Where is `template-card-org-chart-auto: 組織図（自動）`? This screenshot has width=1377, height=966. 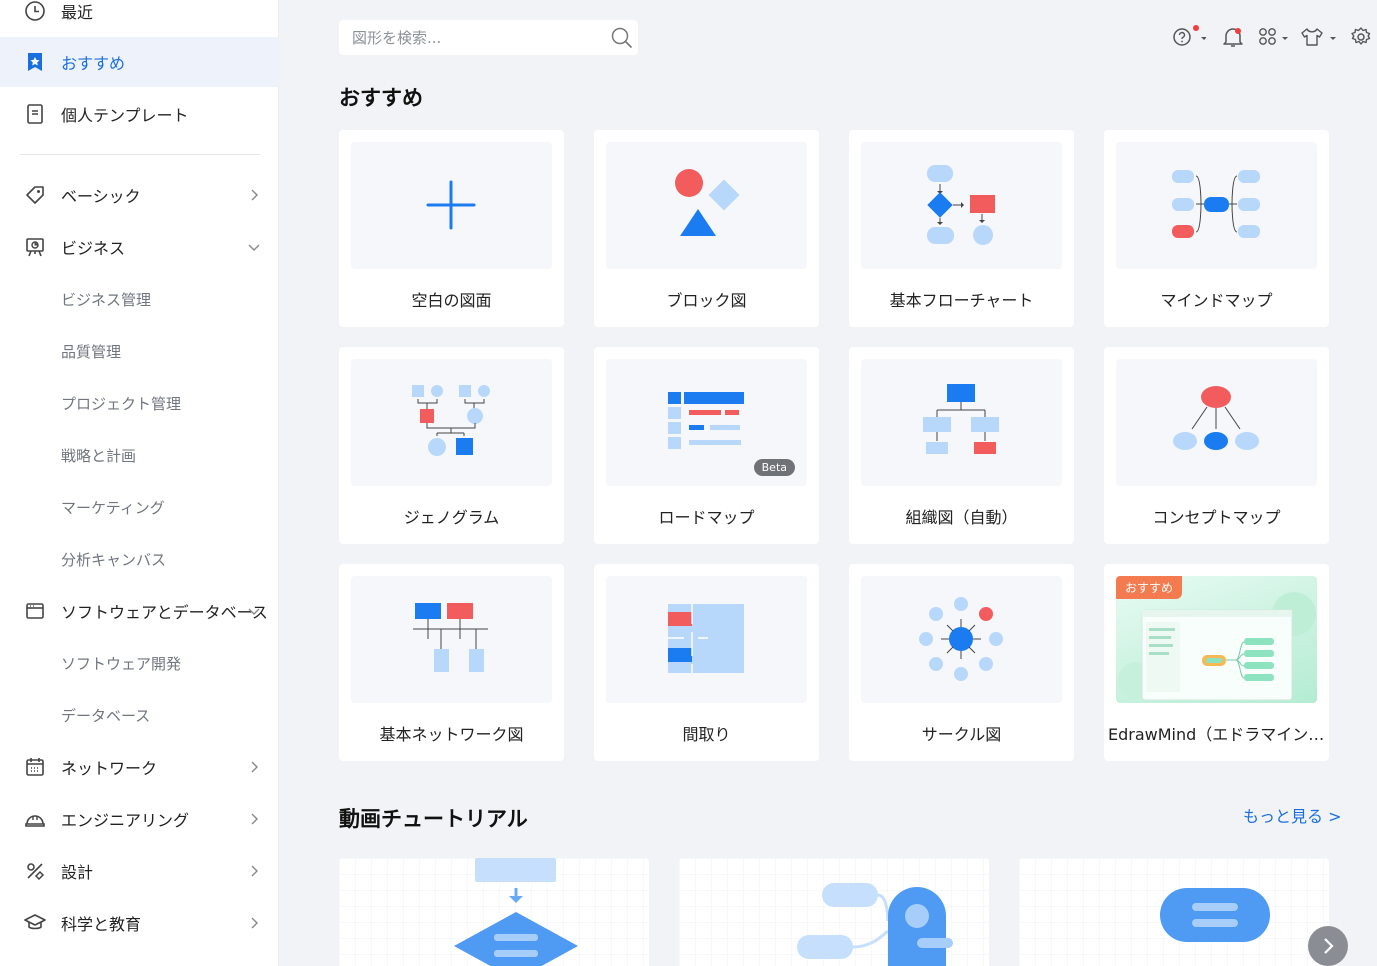 template-card-org-chart-auto: 組織図（自動） is located at coordinates (961, 445).